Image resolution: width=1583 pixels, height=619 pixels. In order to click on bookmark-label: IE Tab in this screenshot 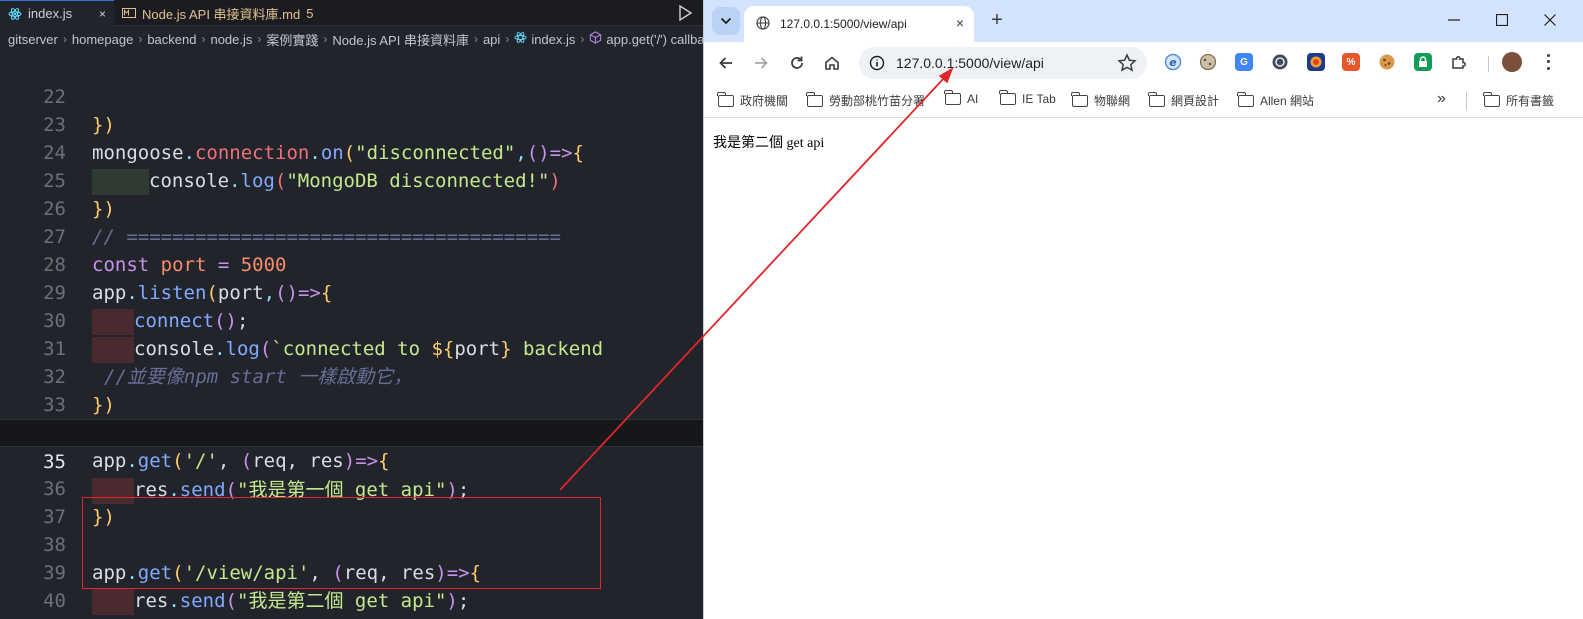, I will do `click(1039, 99)`.